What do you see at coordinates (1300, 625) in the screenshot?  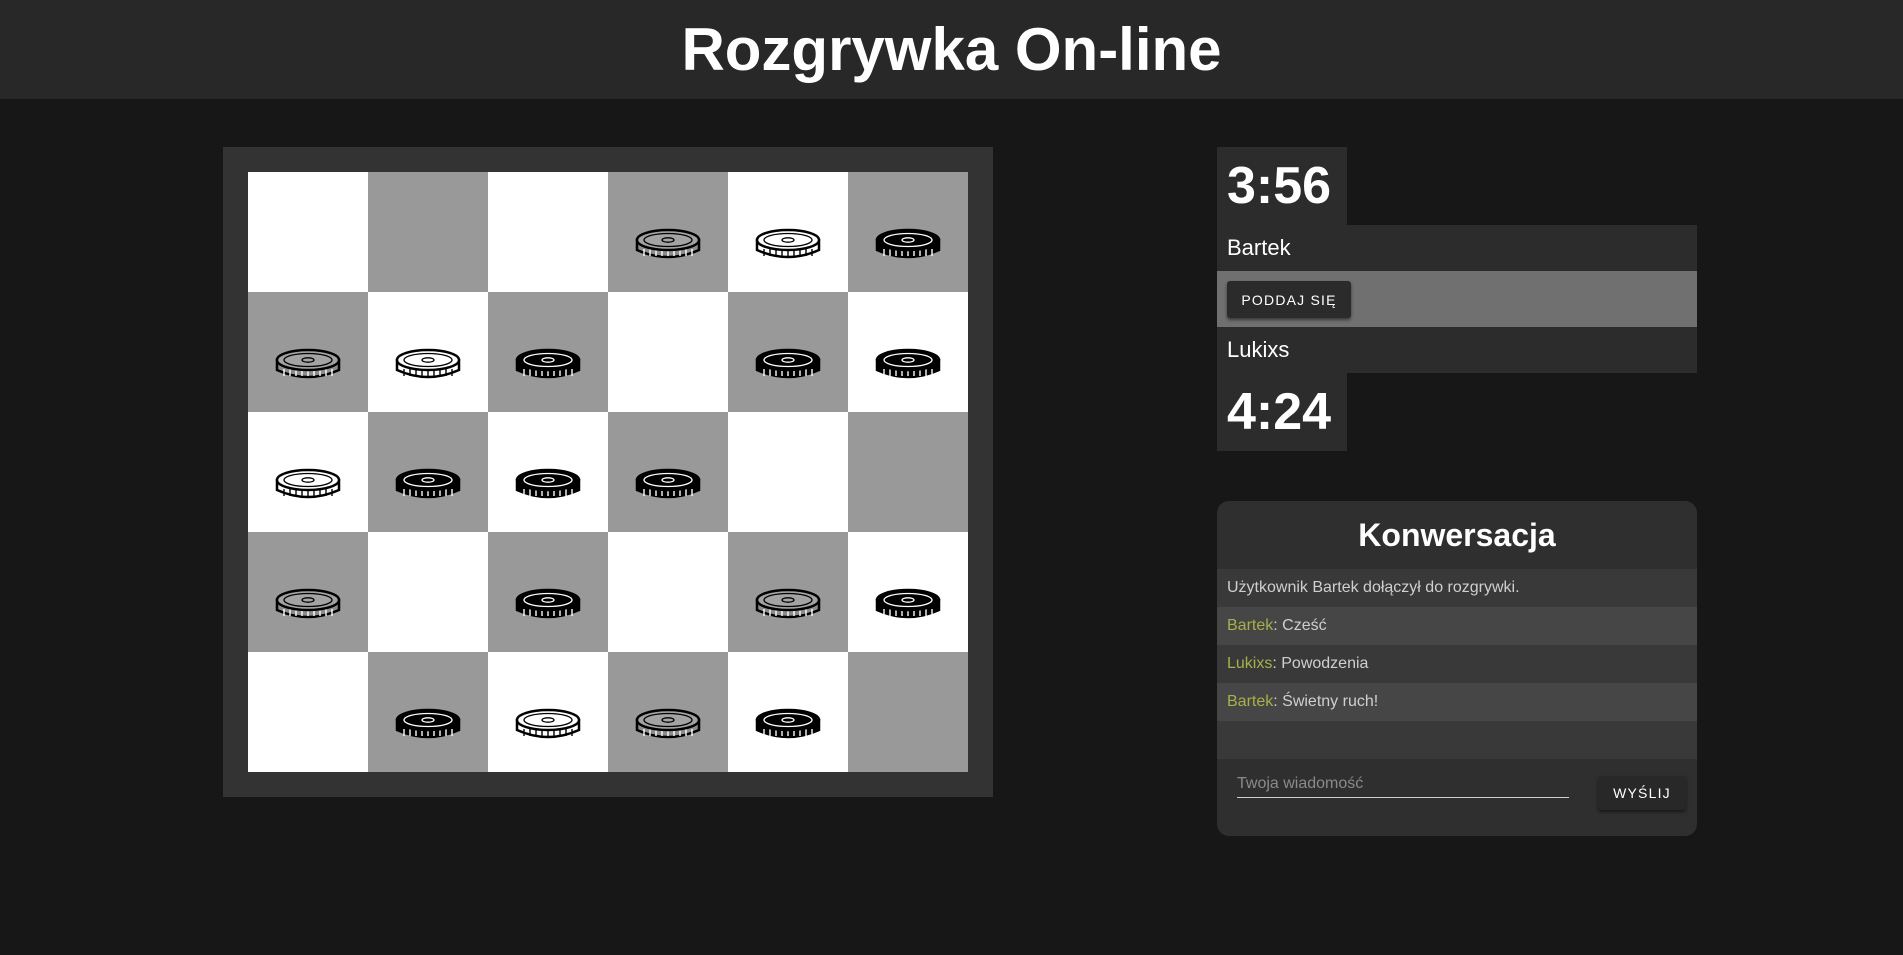 I see `chat-message-text: : Cześć` at bounding box center [1300, 625].